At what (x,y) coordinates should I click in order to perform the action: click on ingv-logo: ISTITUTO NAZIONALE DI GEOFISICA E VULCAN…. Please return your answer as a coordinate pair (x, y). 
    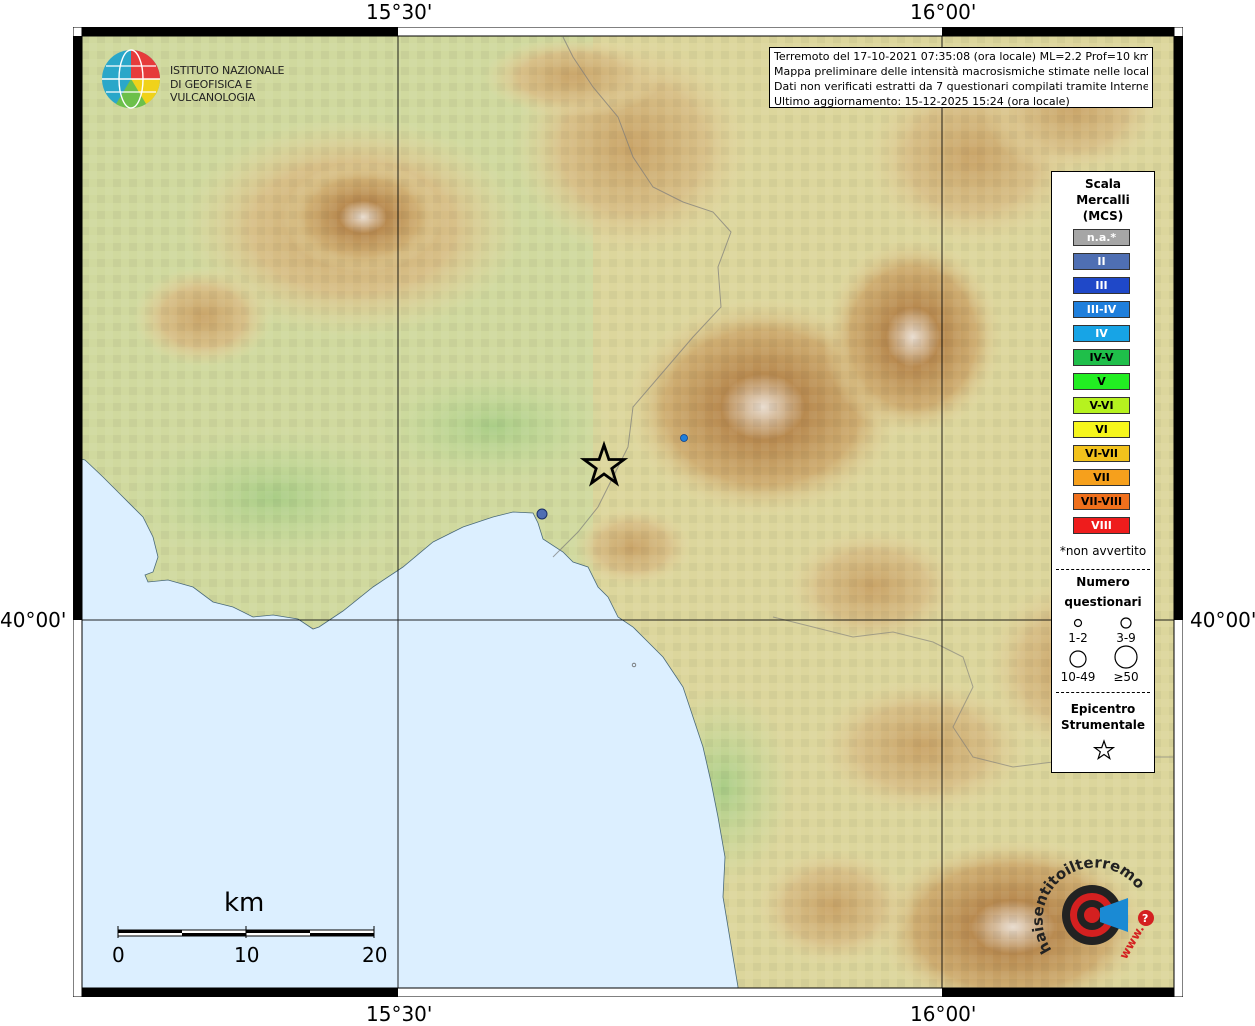
    Looking at the image, I should click on (205, 78).